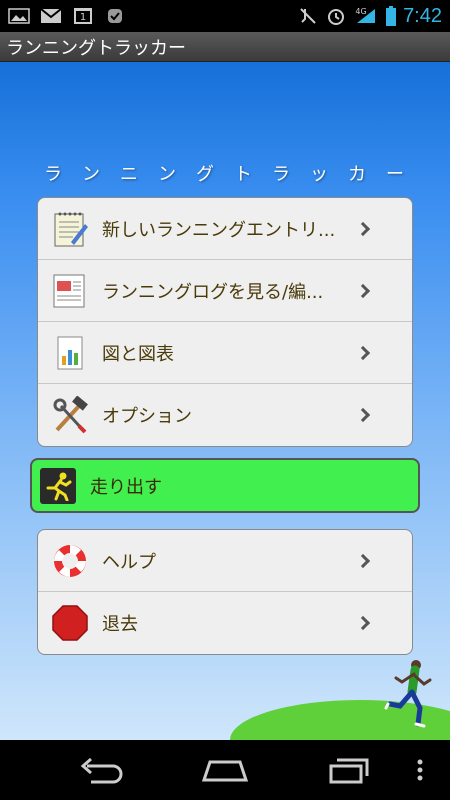 This screenshot has height=800, width=450. Describe the element at coordinates (225, 623) in the screenshot. I see `exit-button: 退去` at that location.